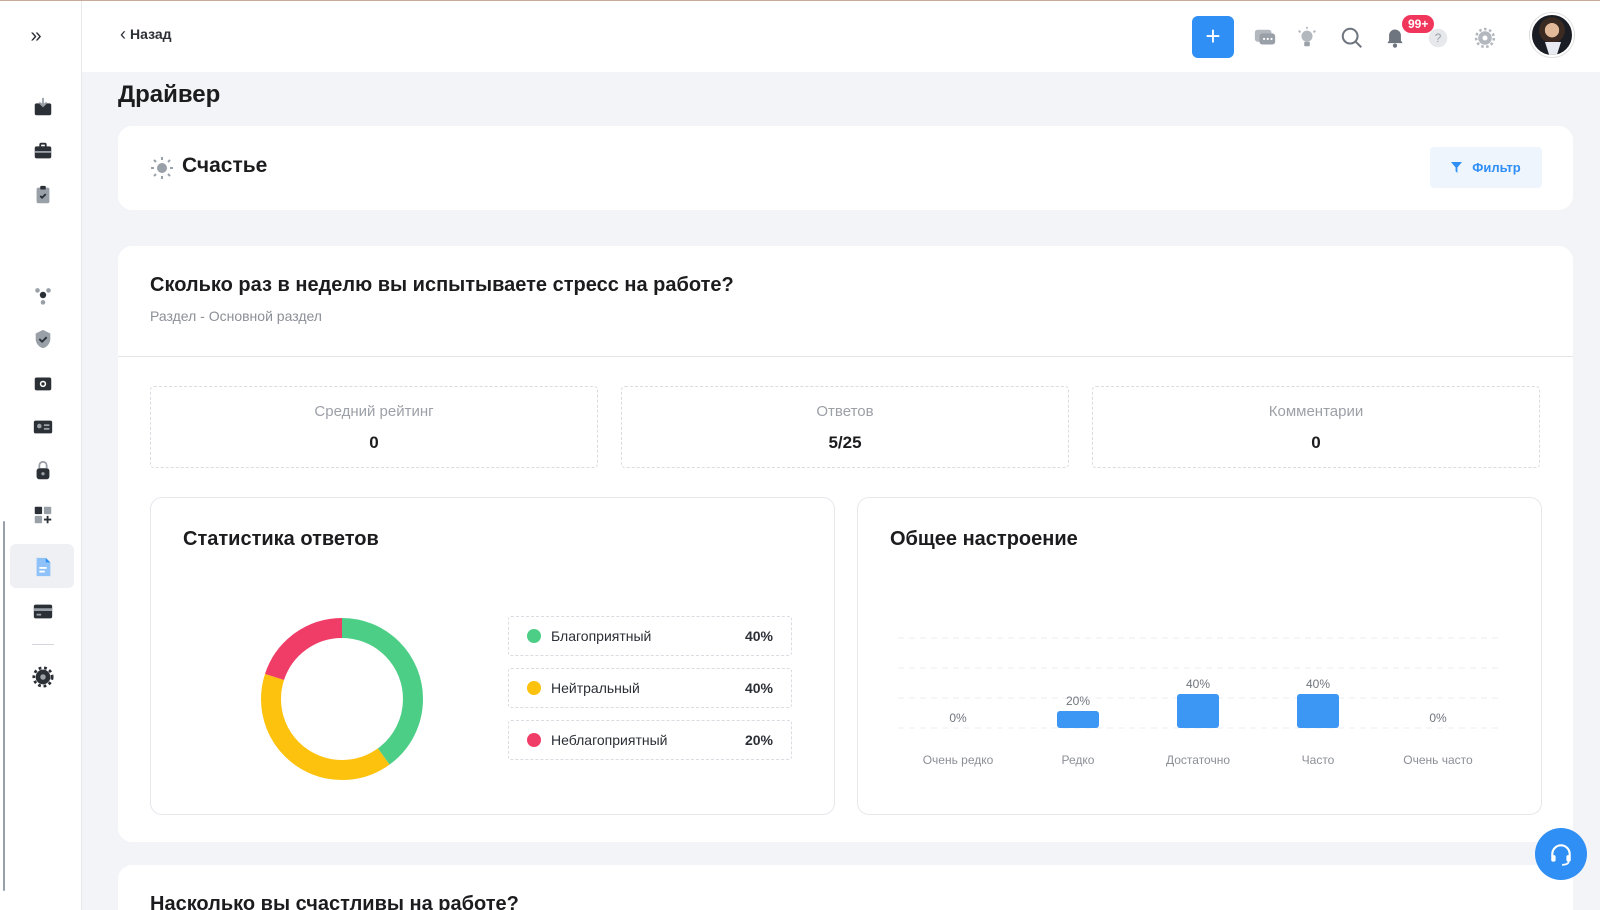 The height and width of the screenshot is (910, 1600). What do you see at coordinates (225, 165) in the screenshot?
I see `driver-title: Счастье` at bounding box center [225, 165].